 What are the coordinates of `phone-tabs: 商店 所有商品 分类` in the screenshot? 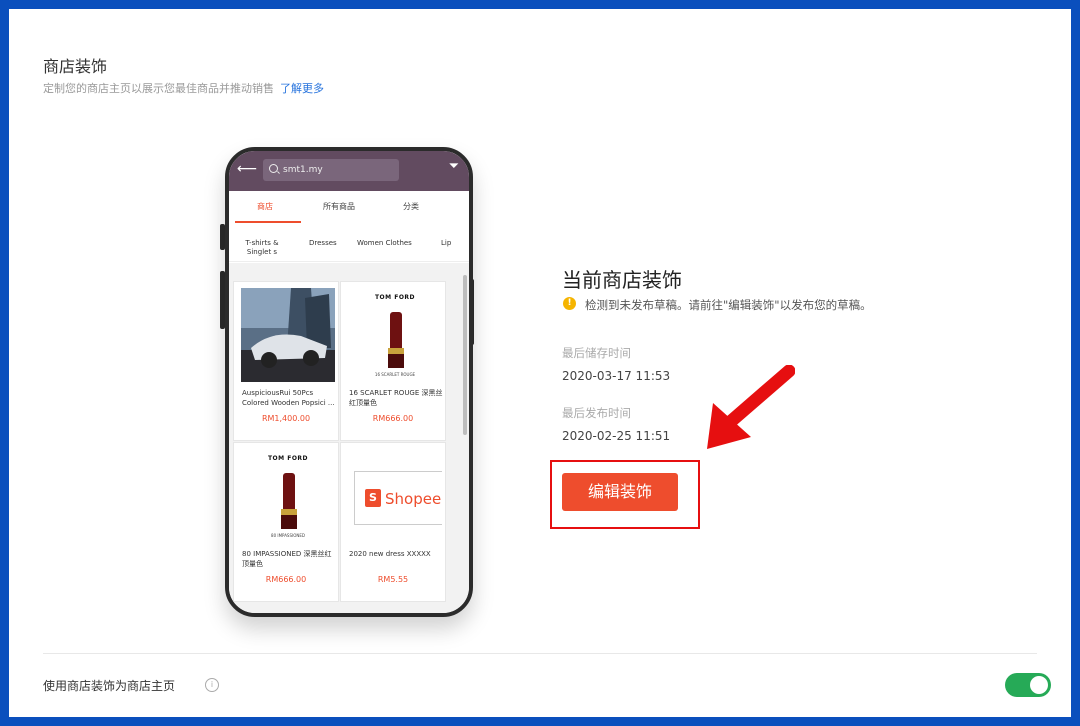 It's located at (349, 207).